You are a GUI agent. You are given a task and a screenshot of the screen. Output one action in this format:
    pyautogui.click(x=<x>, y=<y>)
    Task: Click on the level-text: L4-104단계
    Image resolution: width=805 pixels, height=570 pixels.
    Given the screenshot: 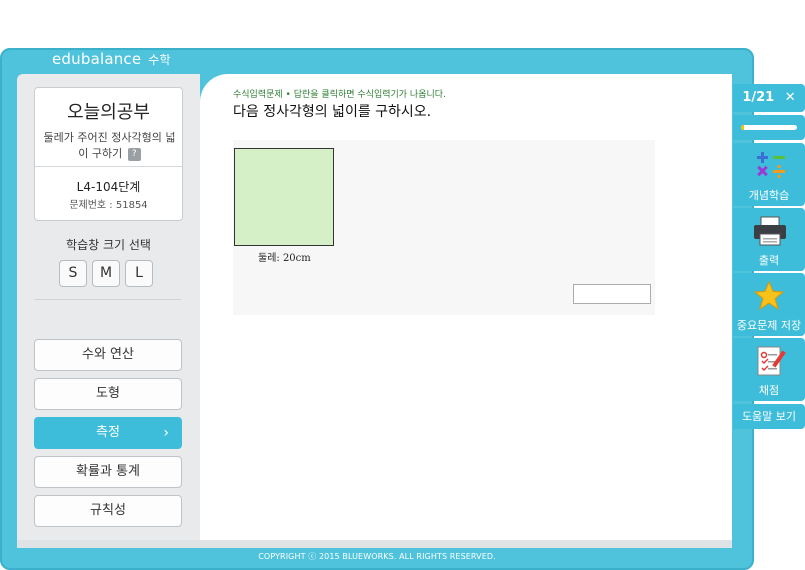 What is the action you would take?
    pyautogui.click(x=108, y=187)
    